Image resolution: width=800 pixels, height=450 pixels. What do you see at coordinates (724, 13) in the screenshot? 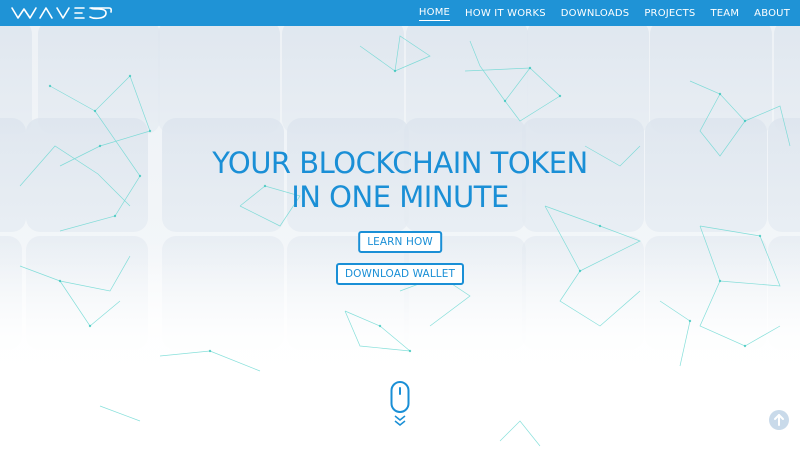
I see `nav-team: TEAM` at bounding box center [724, 13].